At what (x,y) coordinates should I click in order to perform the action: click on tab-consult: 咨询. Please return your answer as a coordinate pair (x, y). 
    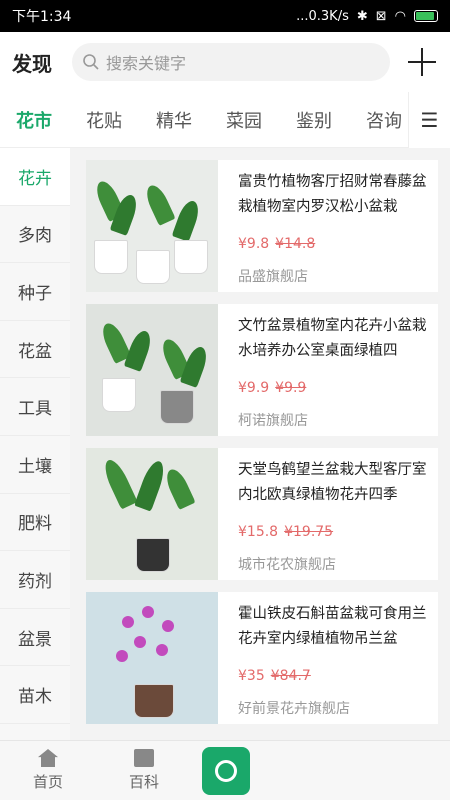
    Looking at the image, I should click on (384, 120).